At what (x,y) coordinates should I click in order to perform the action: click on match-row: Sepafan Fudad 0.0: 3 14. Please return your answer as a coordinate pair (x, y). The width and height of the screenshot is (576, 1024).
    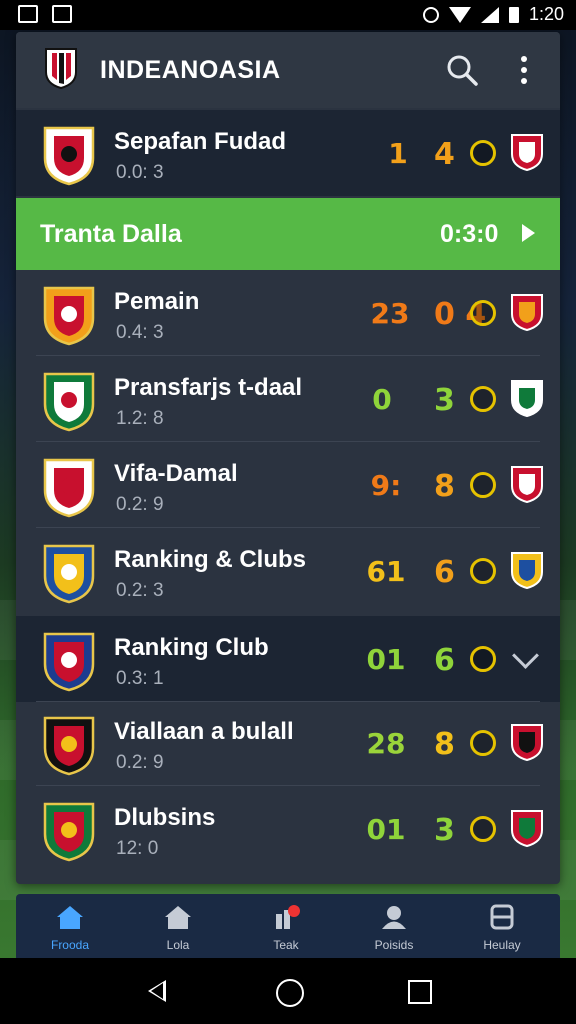
    Looking at the image, I should click on (288, 153).